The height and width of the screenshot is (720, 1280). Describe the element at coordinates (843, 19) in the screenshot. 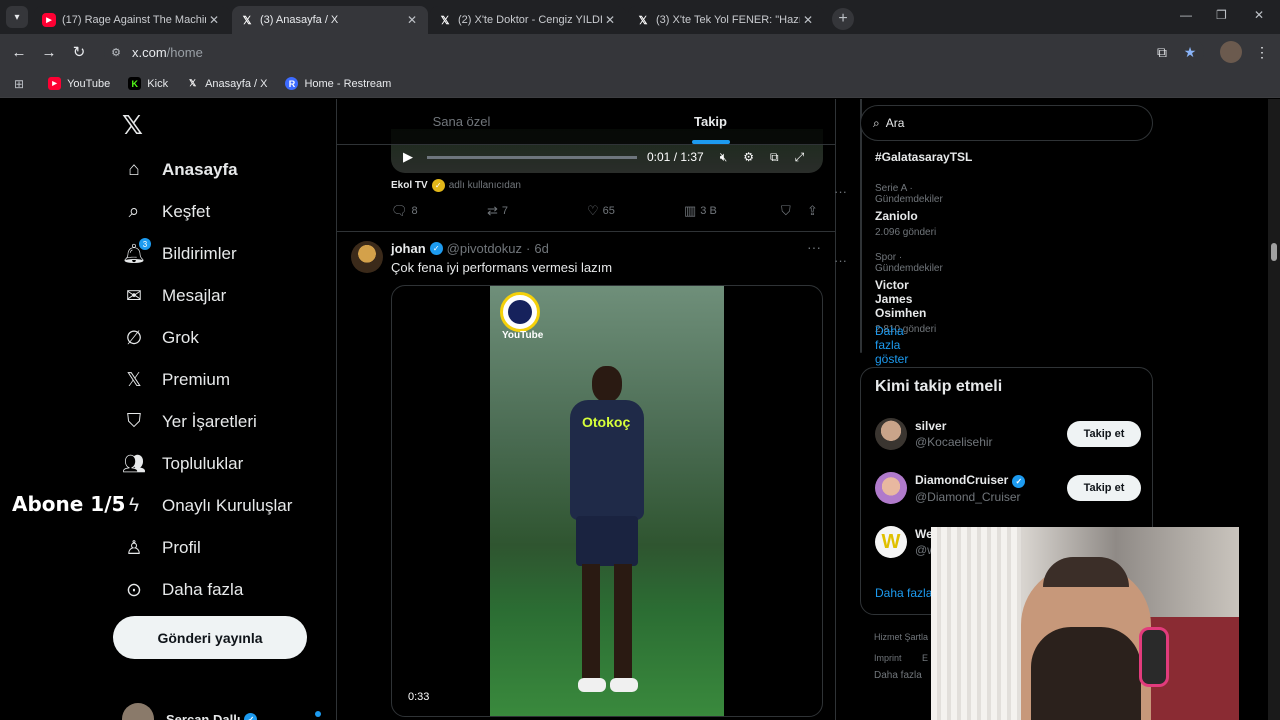

I see `new-tab-button: +` at that location.